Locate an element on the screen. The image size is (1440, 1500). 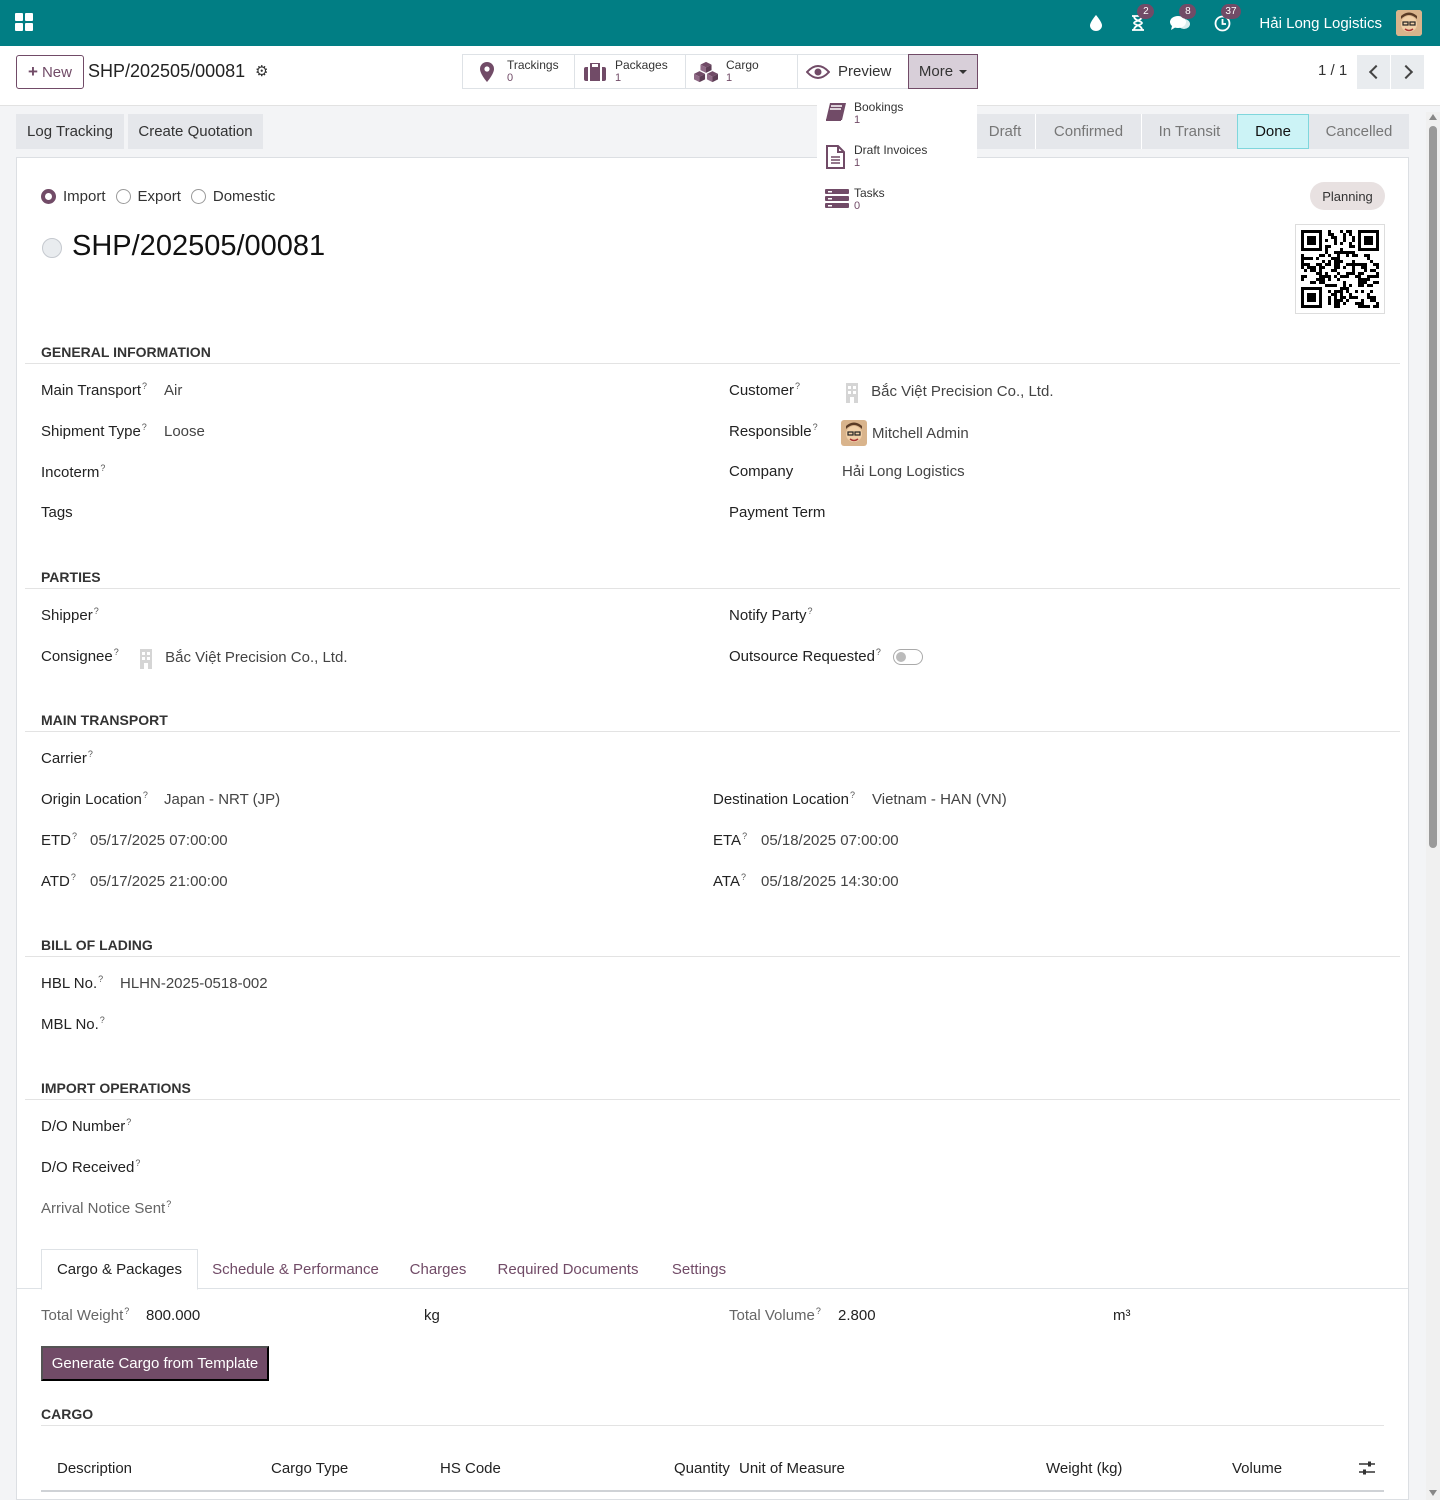
radio-import is located at coordinates (48, 196).